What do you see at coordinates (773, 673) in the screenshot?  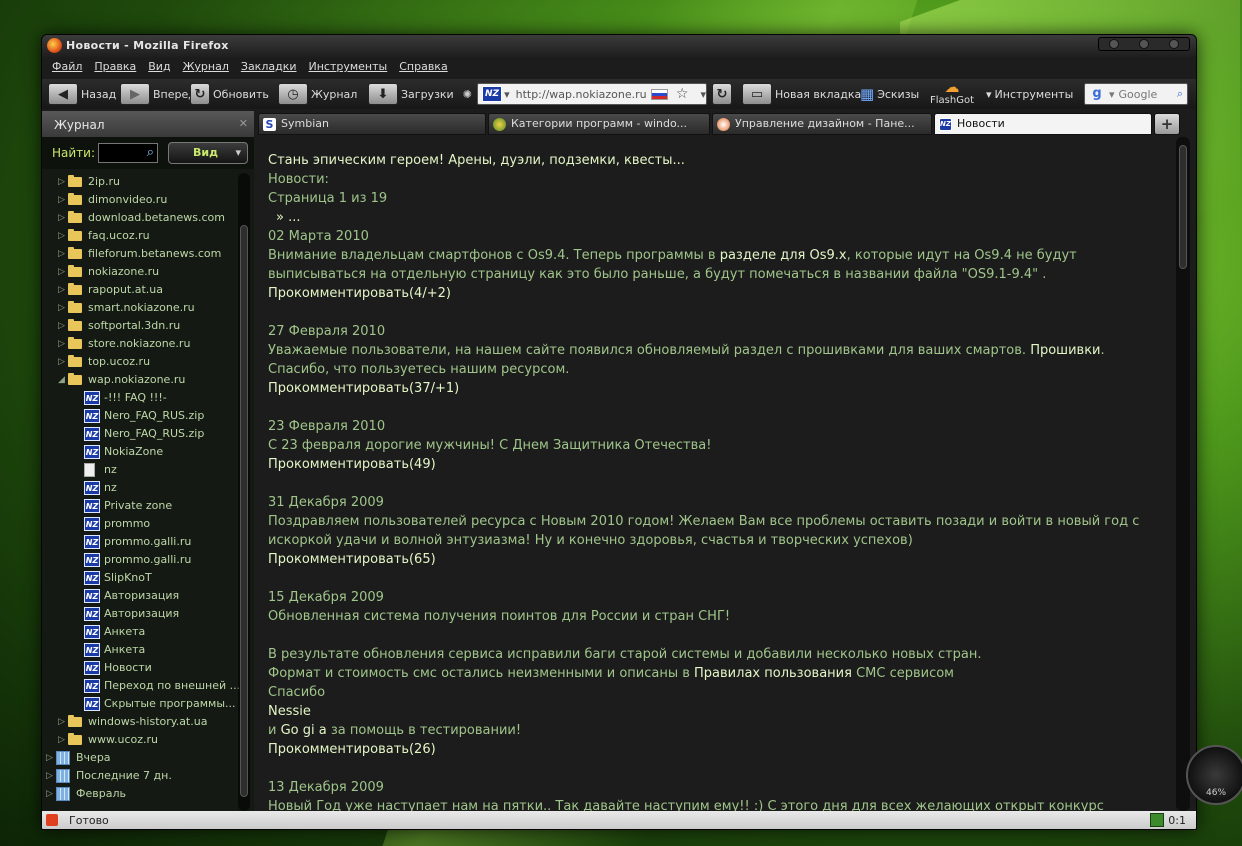 I see `news-inline-link: Правилах пользования` at bounding box center [773, 673].